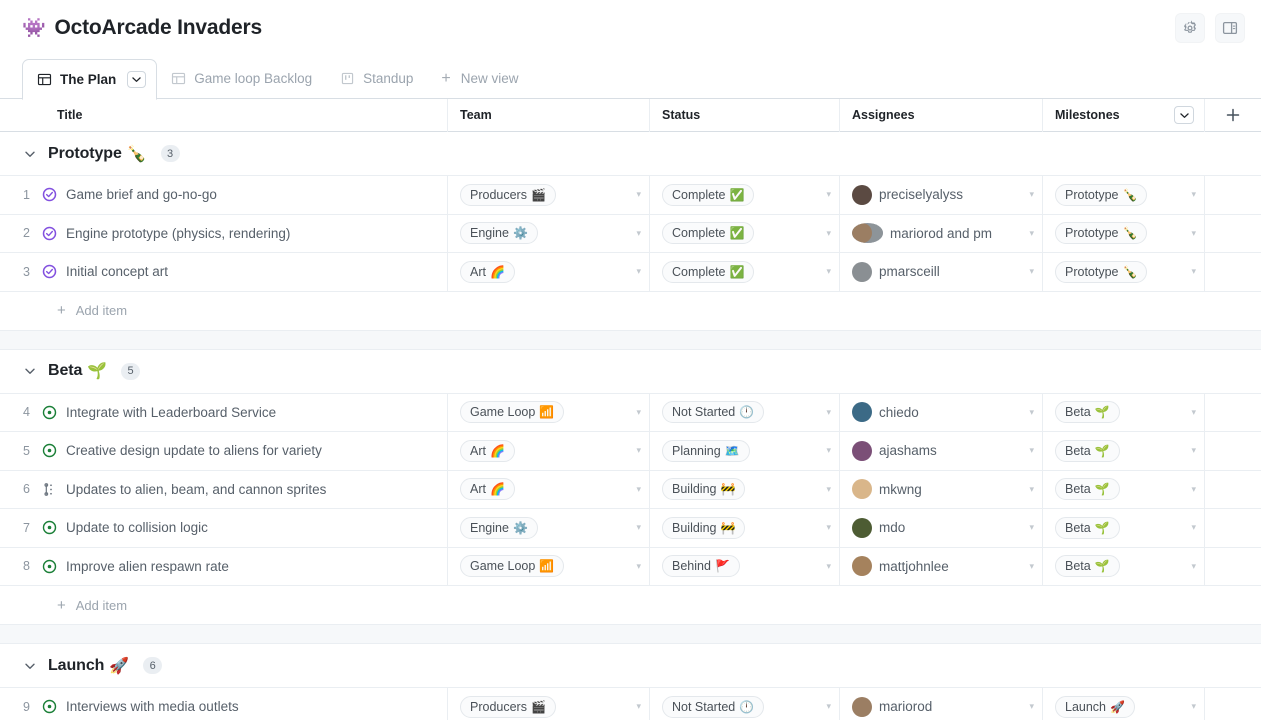 Image resolution: width=1261 pixels, height=720 pixels. What do you see at coordinates (745, 451) in the screenshot?
I see `status-cell: Planning 🗺️ ▾` at bounding box center [745, 451].